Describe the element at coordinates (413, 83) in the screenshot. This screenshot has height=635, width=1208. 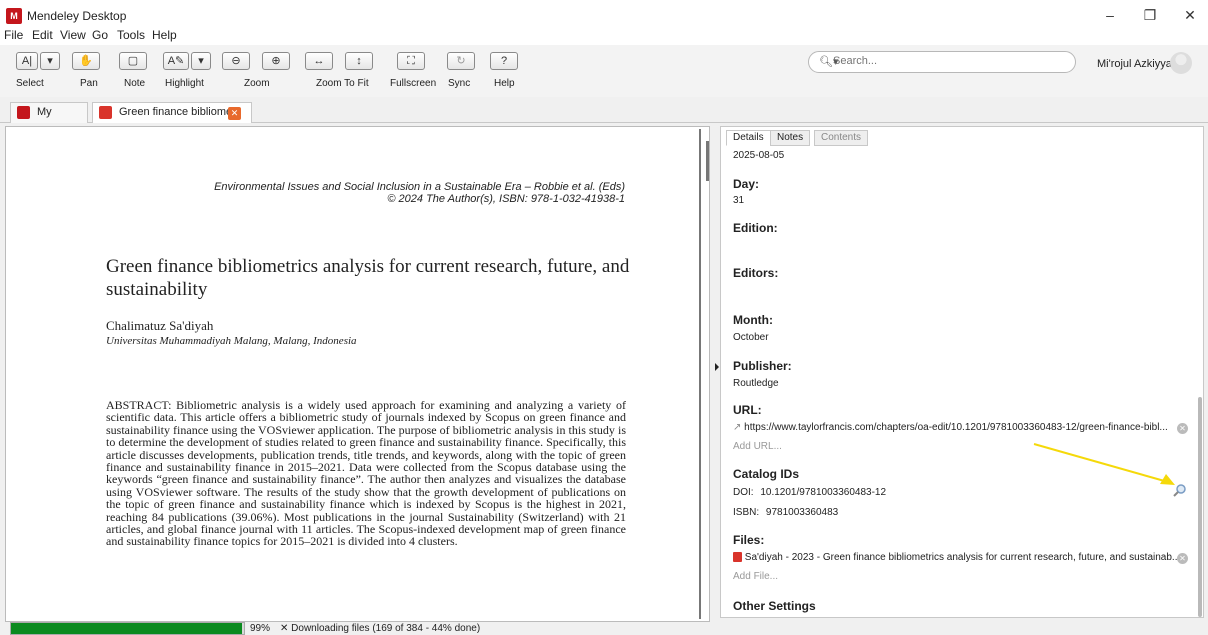
I see `fullscreen-label: Fullscreen` at that location.